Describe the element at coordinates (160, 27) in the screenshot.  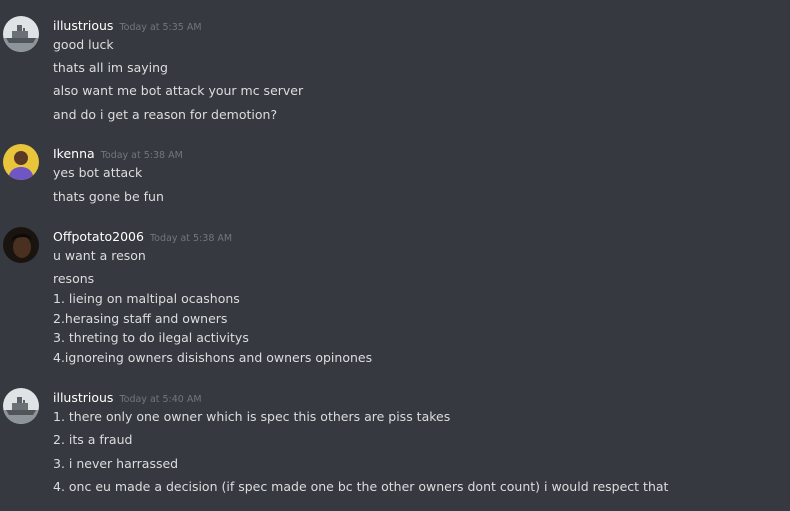
I see `timestamp: Today at 5:35 AM` at that location.